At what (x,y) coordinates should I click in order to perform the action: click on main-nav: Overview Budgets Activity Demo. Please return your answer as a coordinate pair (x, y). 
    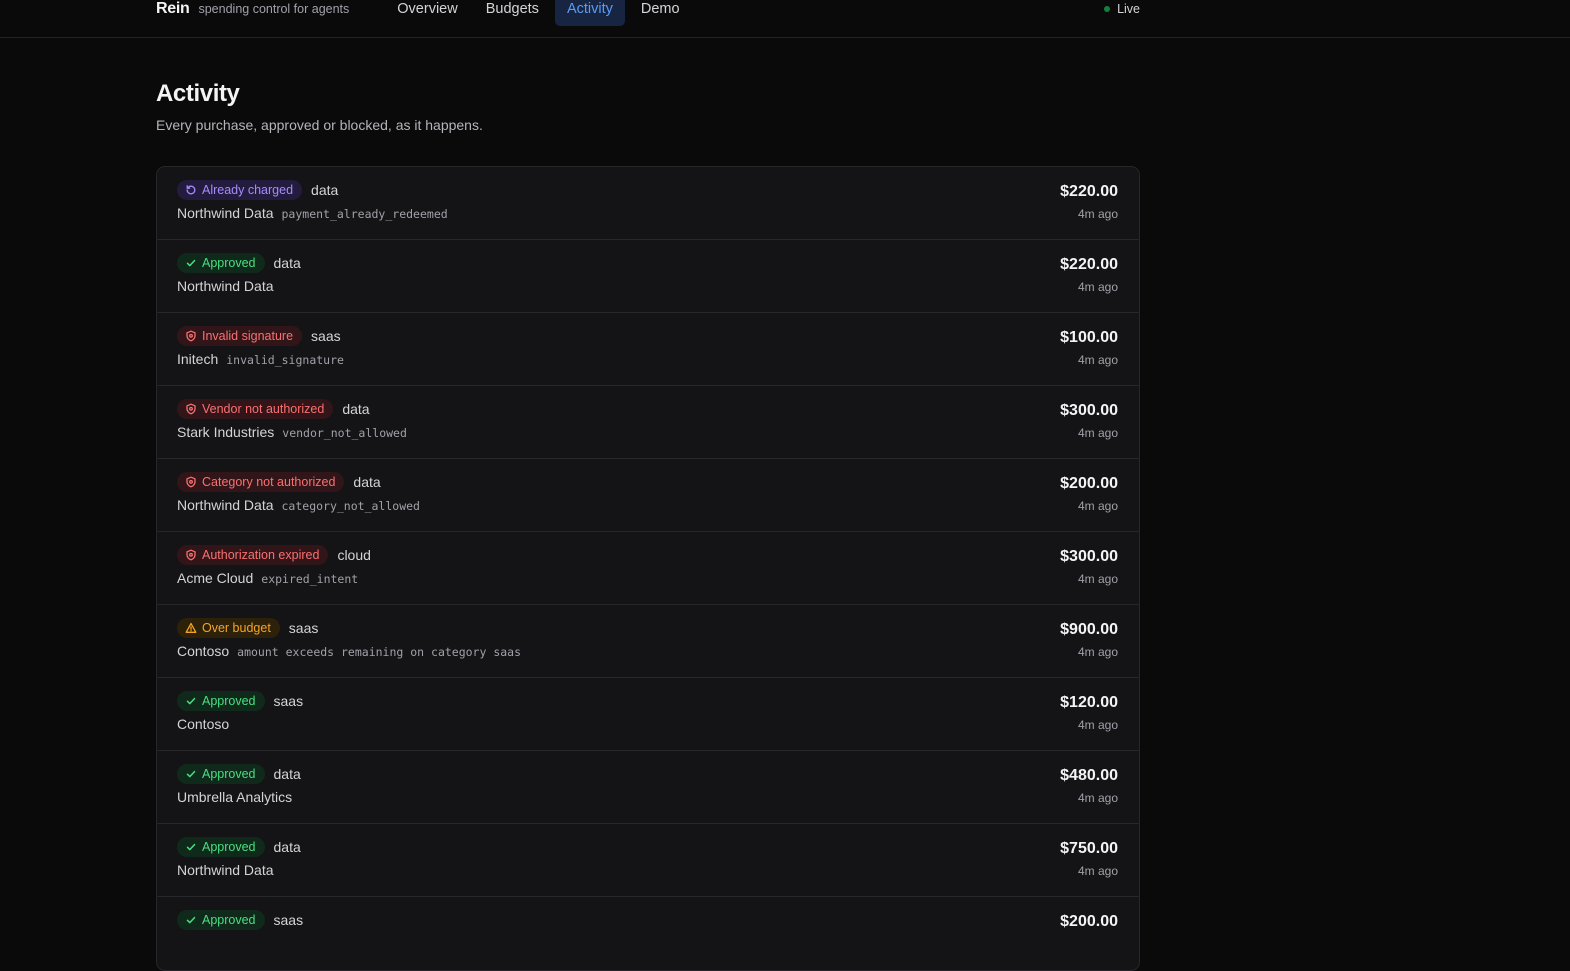
    Looking at the image, I should click on (540, 13).